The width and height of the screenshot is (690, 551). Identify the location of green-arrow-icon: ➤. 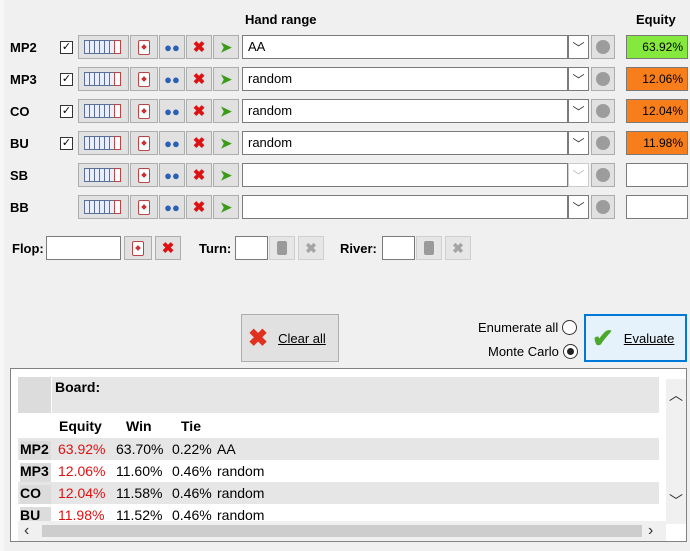
(226, 110).